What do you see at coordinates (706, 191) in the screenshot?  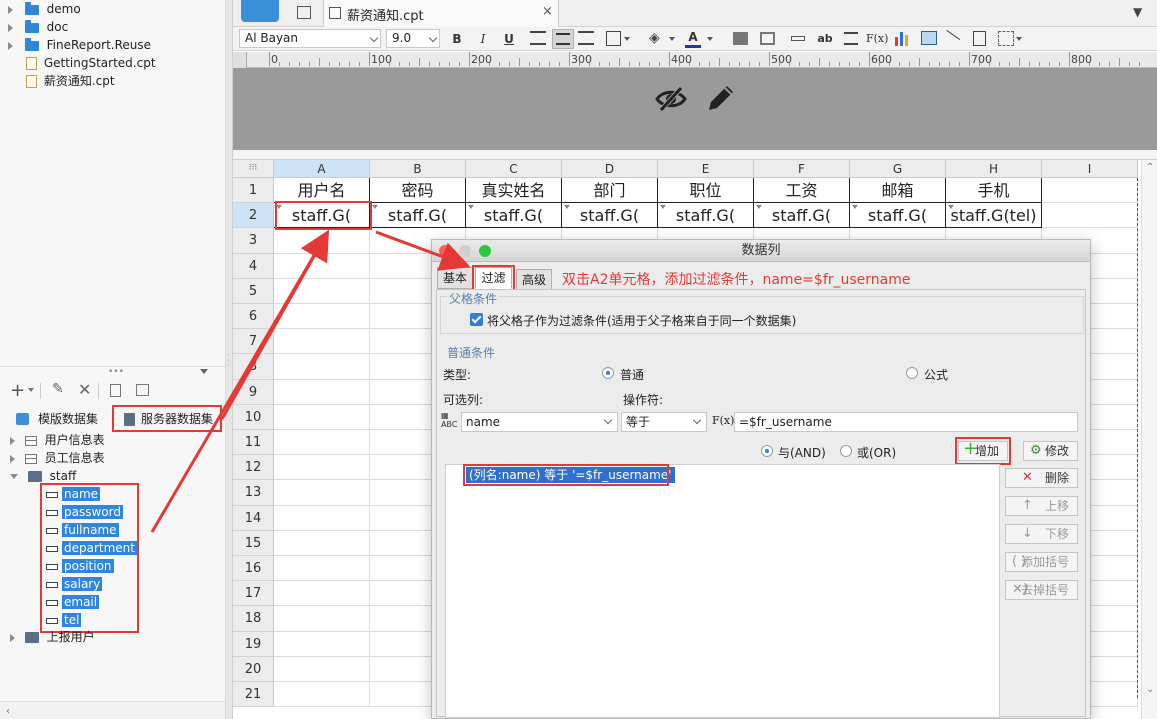 I see `table-cell: 职位` at bounding box center [706, 191].